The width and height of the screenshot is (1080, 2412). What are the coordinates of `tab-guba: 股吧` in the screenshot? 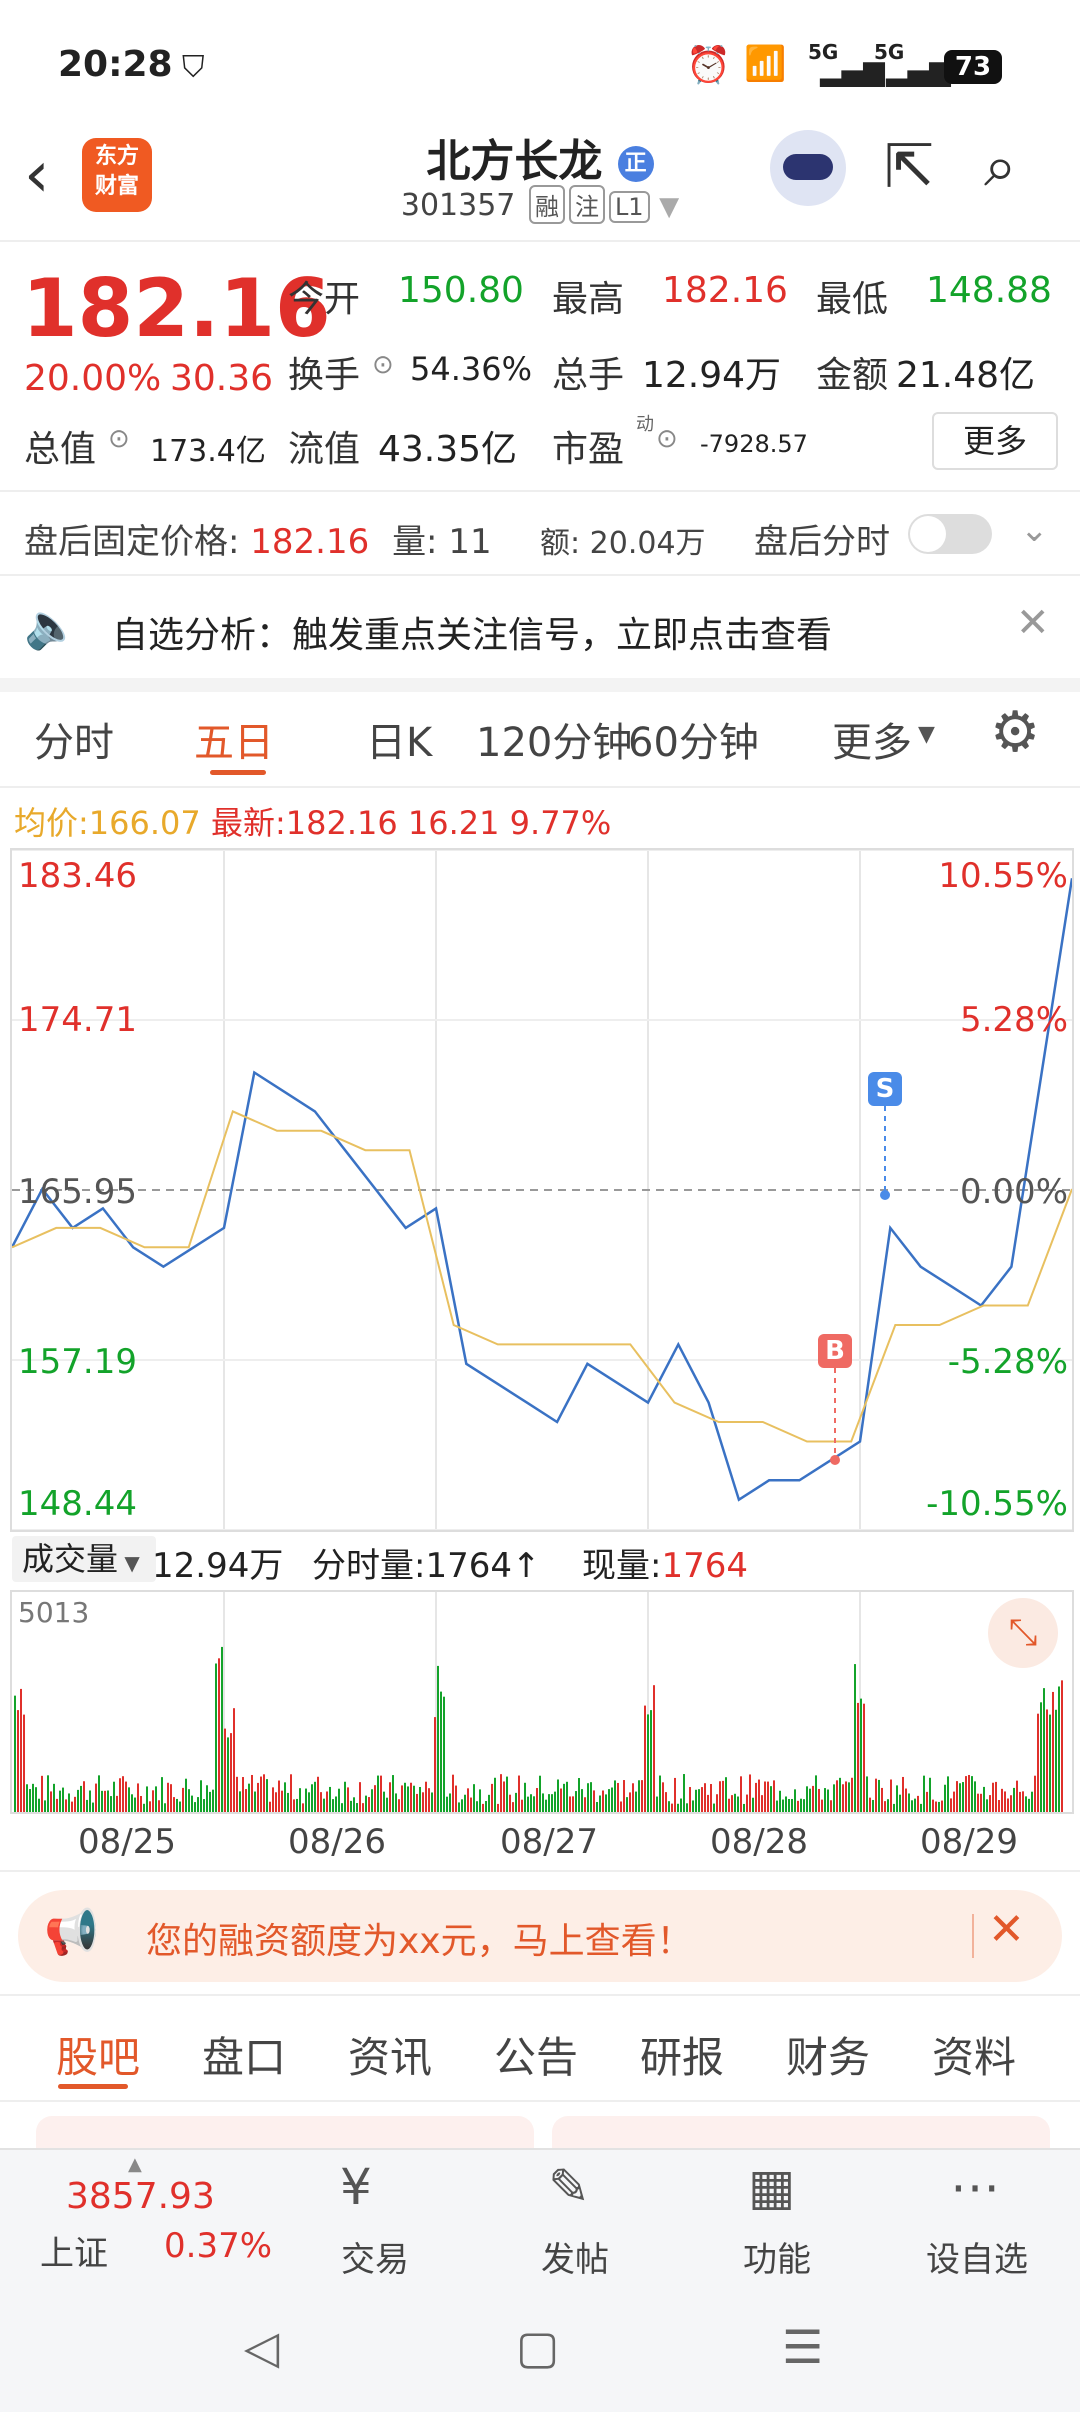 It's located at (98, 2054).